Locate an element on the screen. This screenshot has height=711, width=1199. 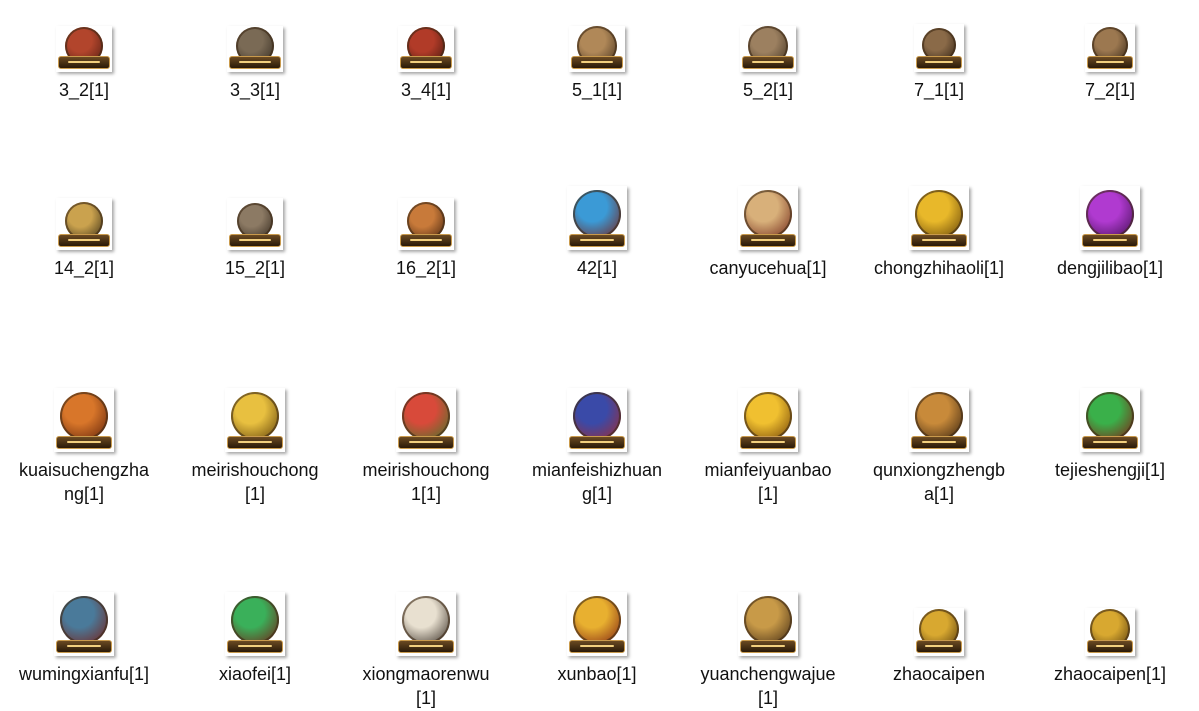
file-name-label: 16_2[1] is located at coordinates (426, 268).